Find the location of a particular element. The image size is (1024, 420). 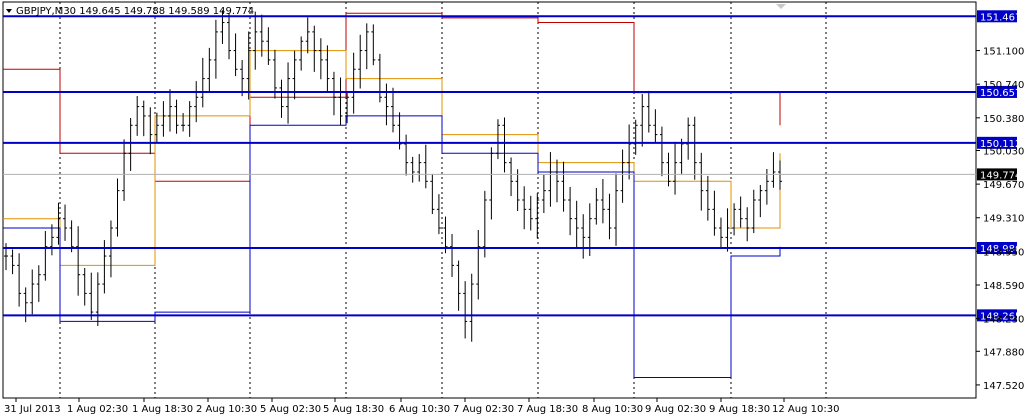

current-price-label: 149.774 is located at coordinates (1000, 175).